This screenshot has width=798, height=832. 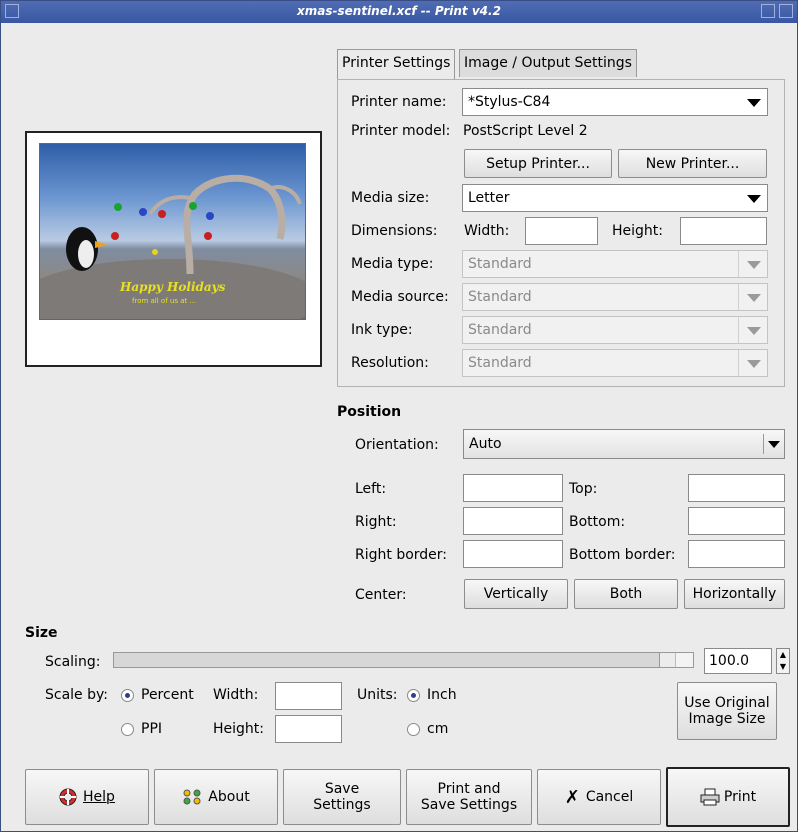 What do you see at coordinates (615, 264) in the screenshot?
I see `media-type-combo: Standard` at bounding box center [615, 264].